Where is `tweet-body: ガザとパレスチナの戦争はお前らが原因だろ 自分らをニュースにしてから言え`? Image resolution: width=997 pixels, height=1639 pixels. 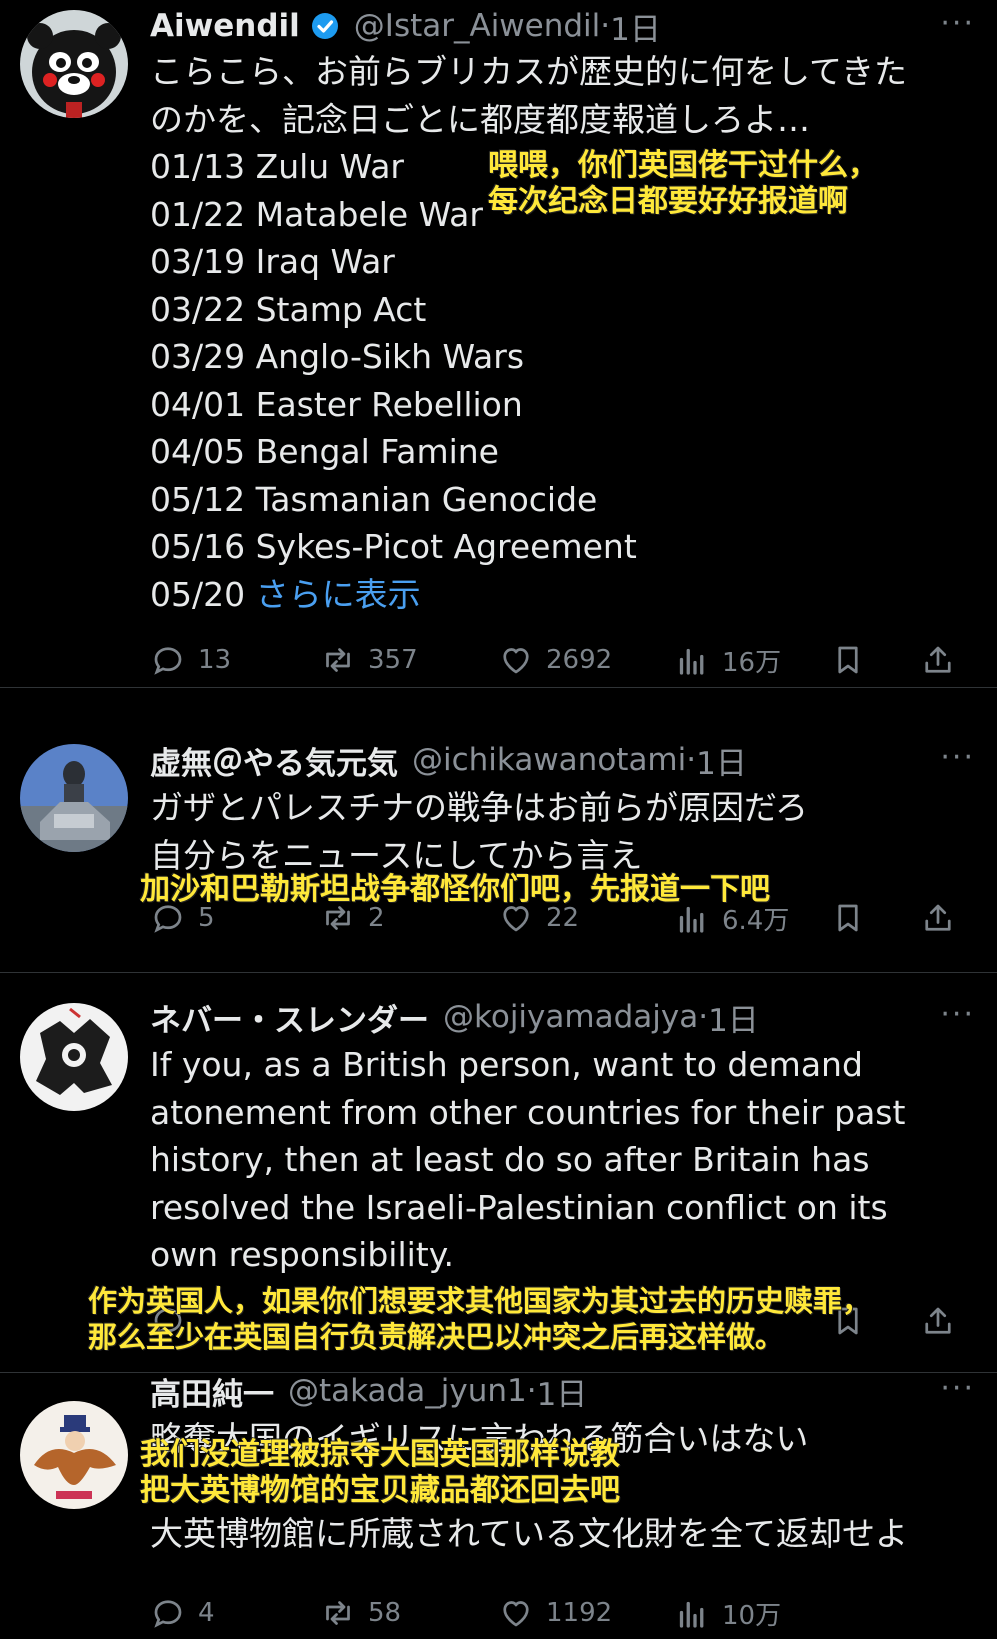 tweet-body: ガザとパレスチナの戦争はお前らが原因だろ 自分らをニュースにしてから言え is located at coordinates (479, 831).